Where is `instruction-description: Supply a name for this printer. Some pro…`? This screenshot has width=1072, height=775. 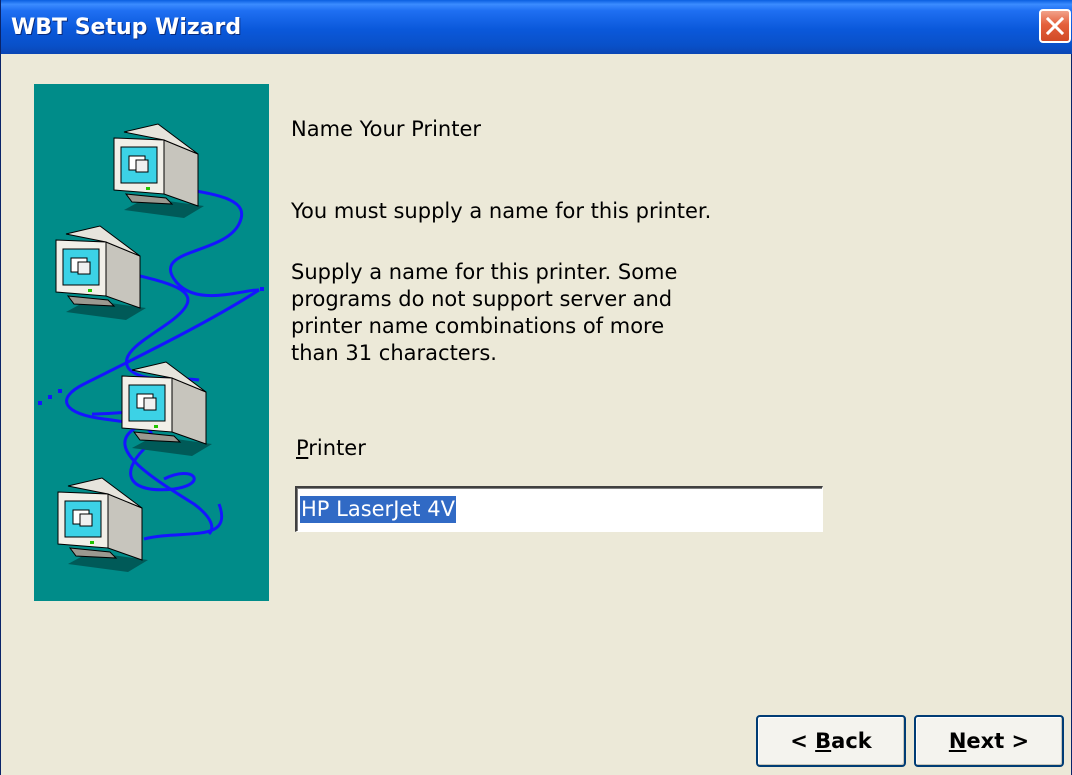 instruction-description: Supply a name for this printer. Some pro… is located at coordinates (484, 312).